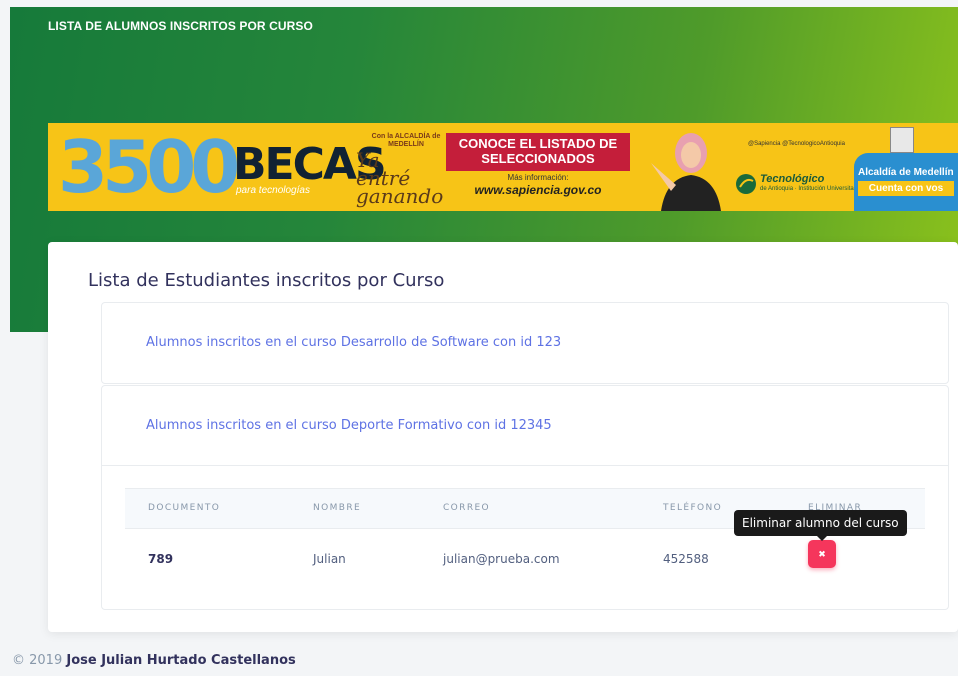 Image resolution: width=958 pixels, height=676 pixels. What do you see at coordinates (686, 559) in the screenshot?
I see `cell-telefono: 452588` at bounding box center [686, 559].